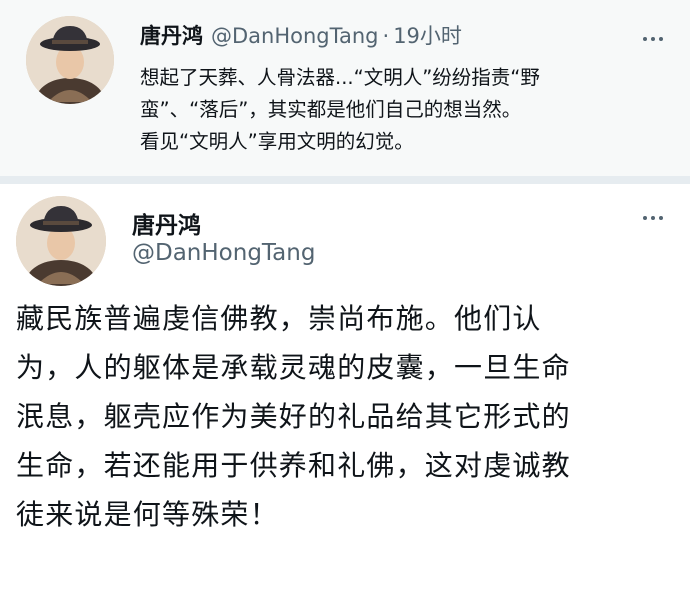  Describe the element at coordinates (293, 367) in the screenshot. I see `tweet-text-line: 为，人的躯体是承载灵魂的皮囊，一旦生命` at that location.